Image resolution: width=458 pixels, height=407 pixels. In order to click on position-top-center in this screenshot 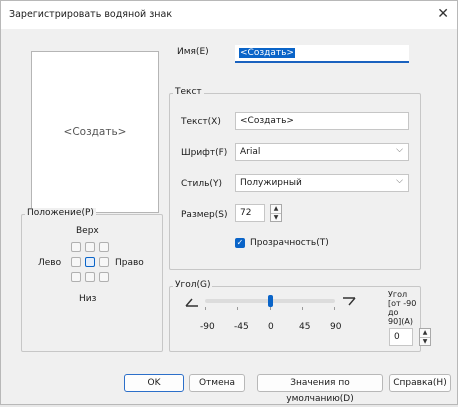, I will do `click(90, 247)`.